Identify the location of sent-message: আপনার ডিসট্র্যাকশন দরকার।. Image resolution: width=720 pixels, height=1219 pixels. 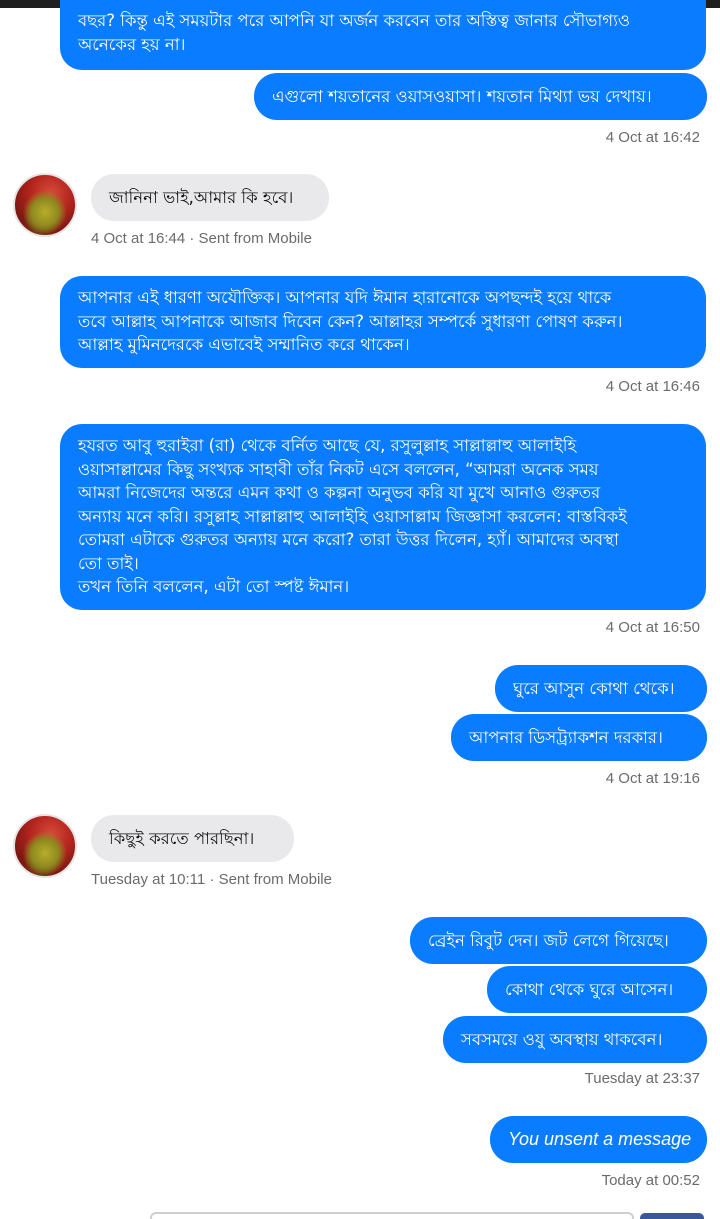
(579, 737).